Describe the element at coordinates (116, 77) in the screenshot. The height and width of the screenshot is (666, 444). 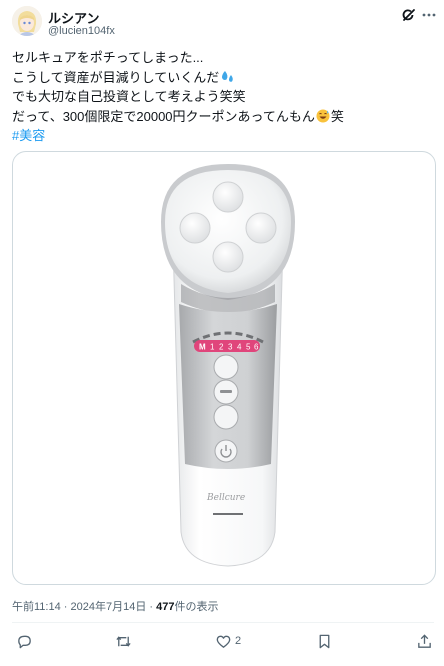
I see `tweet-line-text: こうして資産が目減りしていくんだ` at that location.